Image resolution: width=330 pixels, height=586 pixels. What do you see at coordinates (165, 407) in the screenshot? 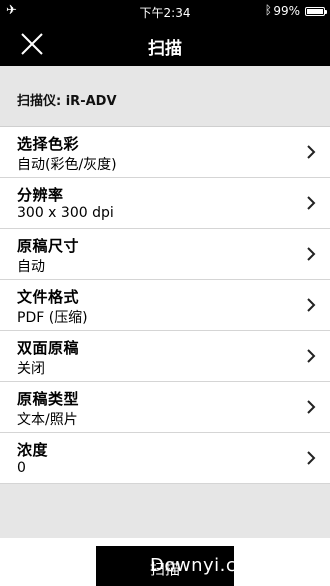
I see `setting-row-original-type: 原稿类型 文本/照片` at bounding box center [165, 407].